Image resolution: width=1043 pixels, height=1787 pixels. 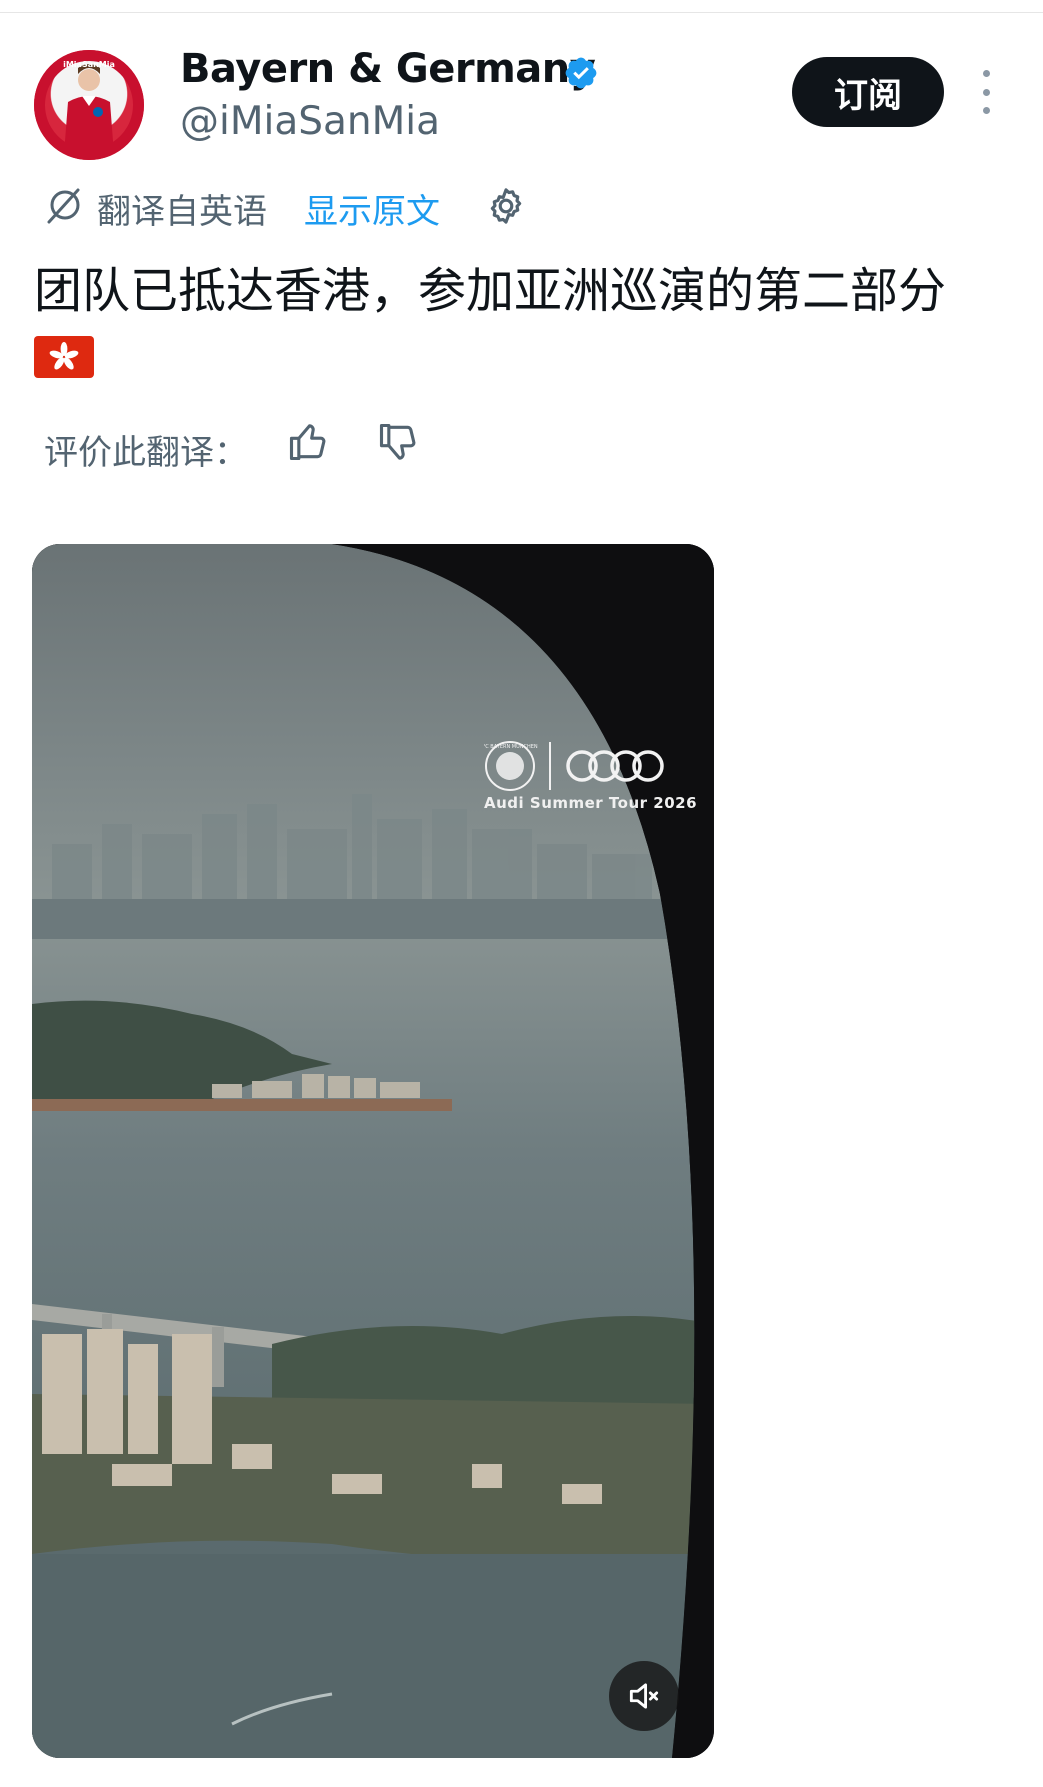 I want to click on author-avatar: iMiaSanMia, so click(x=89, y=105).